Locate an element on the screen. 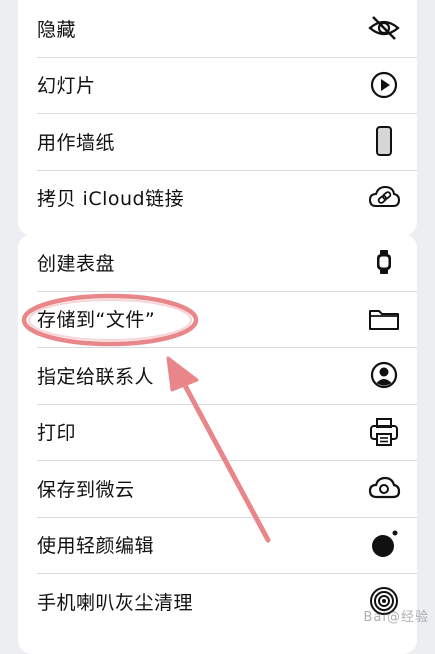  menu-item-label: 幻灯片 is located at coordinates (66, 86).